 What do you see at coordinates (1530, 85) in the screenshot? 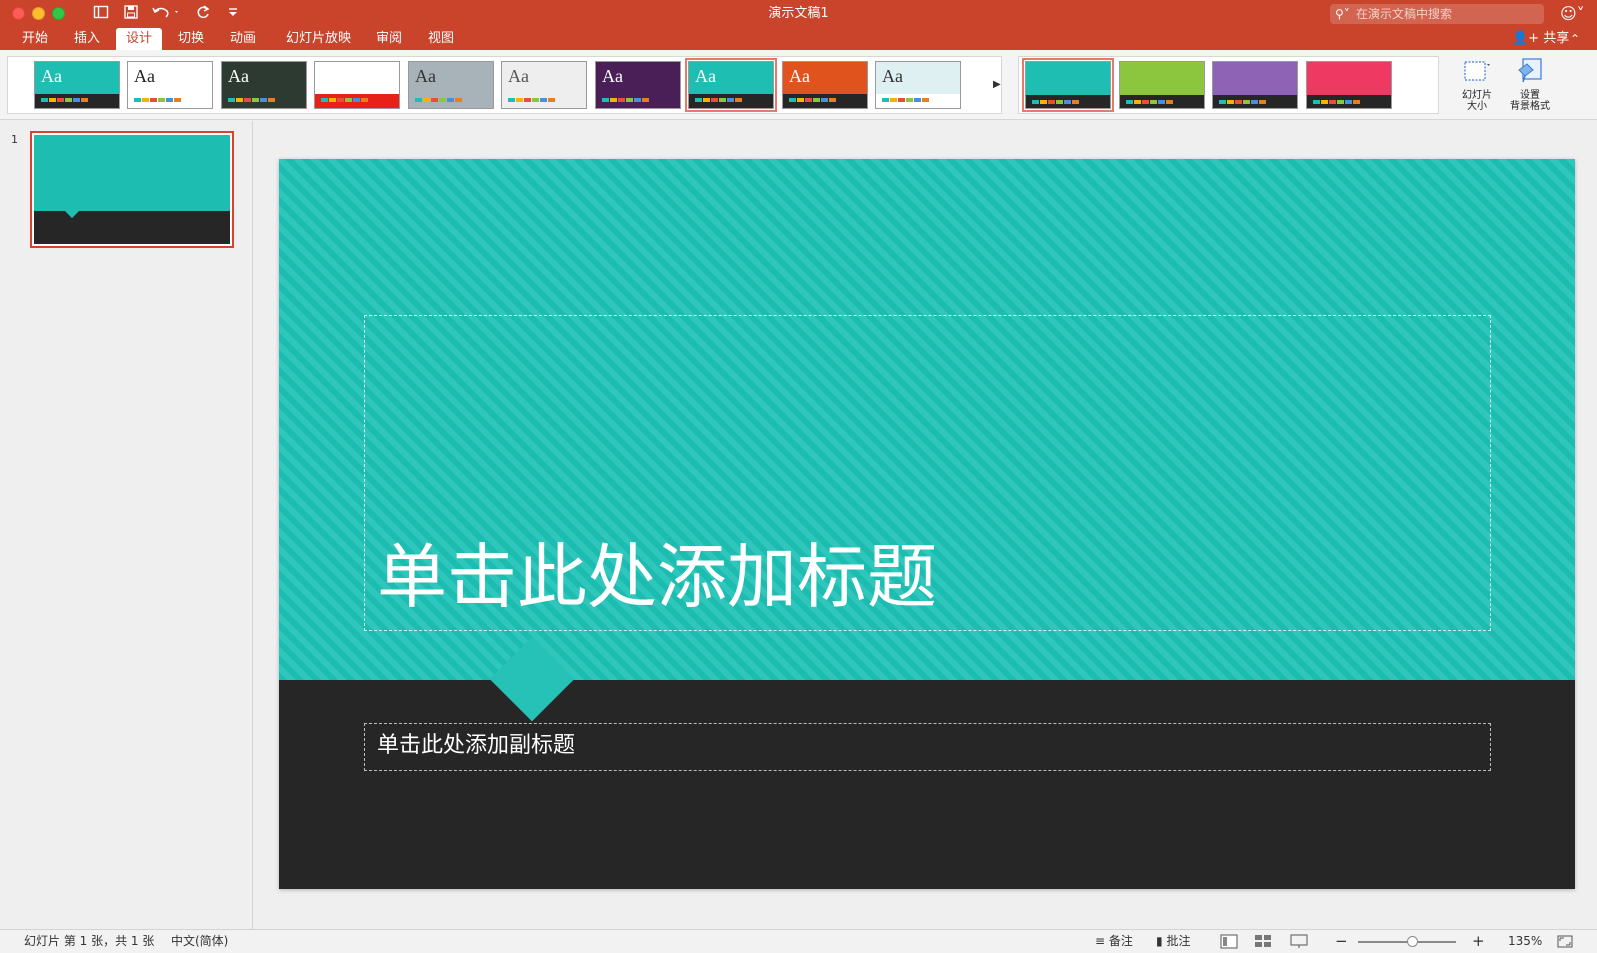
I see `format-background-button: 设置 背景格式` at bounding box center [1530, 85].